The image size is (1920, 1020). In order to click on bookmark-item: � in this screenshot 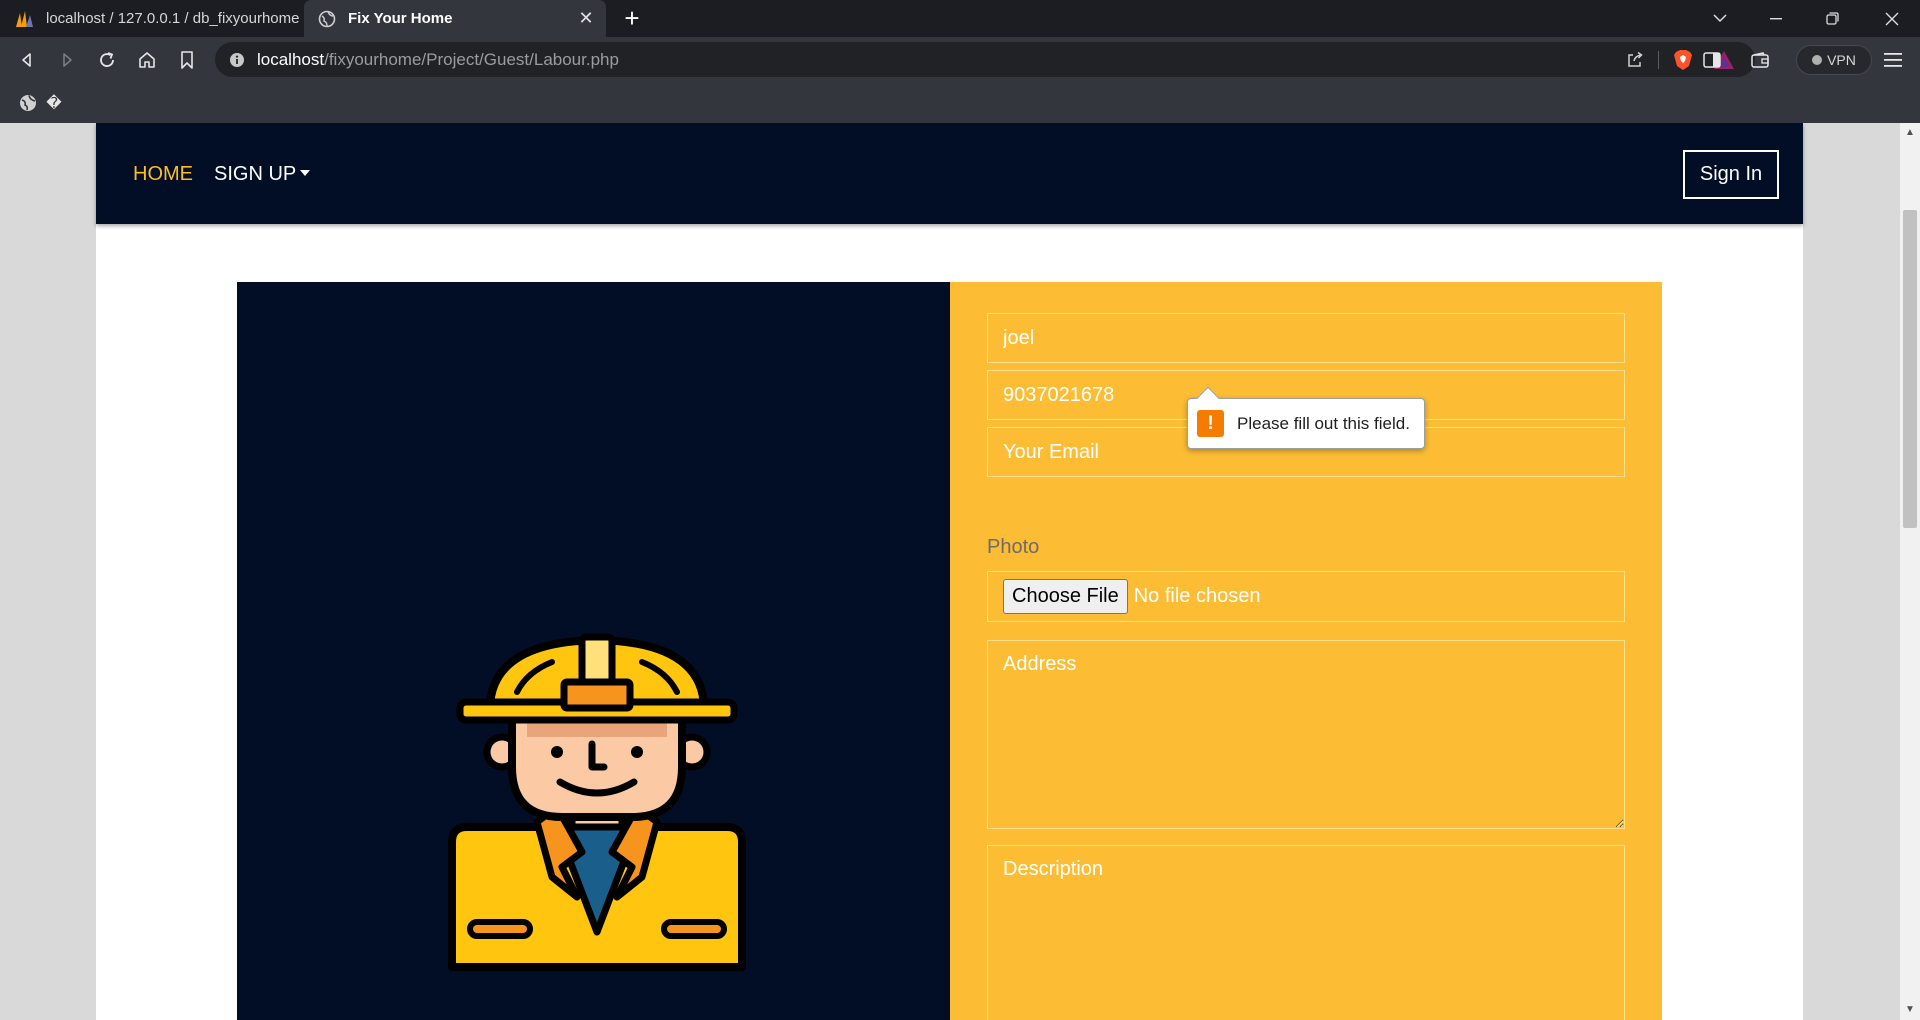, I will do `click(54, 103)`.